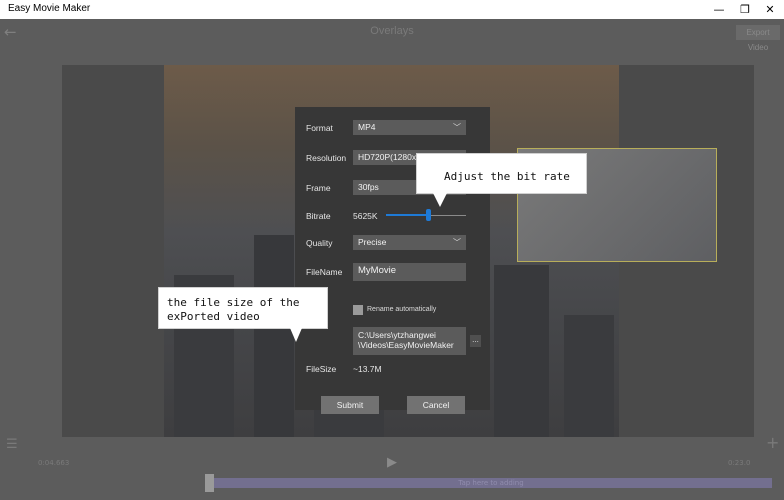 The width and height of the screenshot is (784, 500). What do you see at coordinates (209, 483) in the screenshot?
I see `timeline-handle` at bounding box center [209, 483].